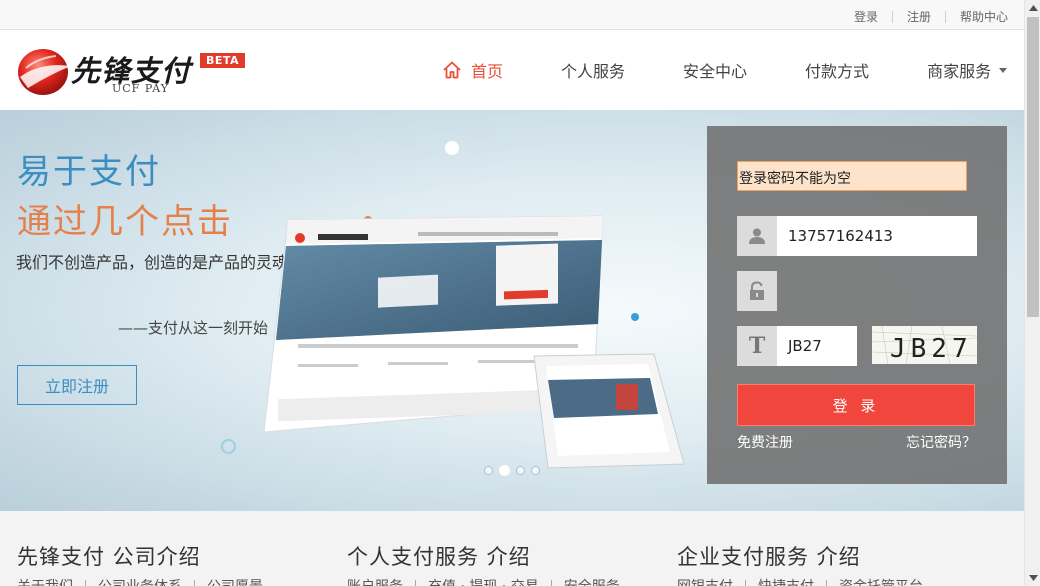  What do you see at coordinates (504, 470) in the screenshot?
I see `carousel-dot-active` at bounding box center [504, 470].